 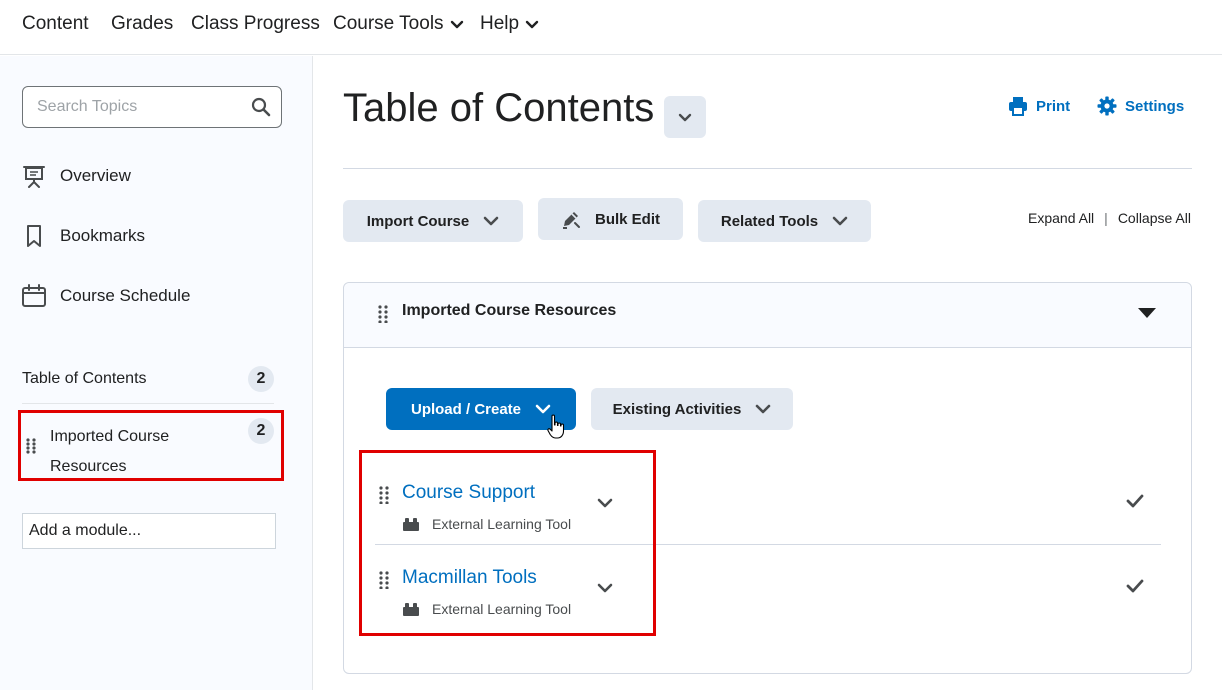 I want to click on nav-help: Help, so click(x=509, y=24).